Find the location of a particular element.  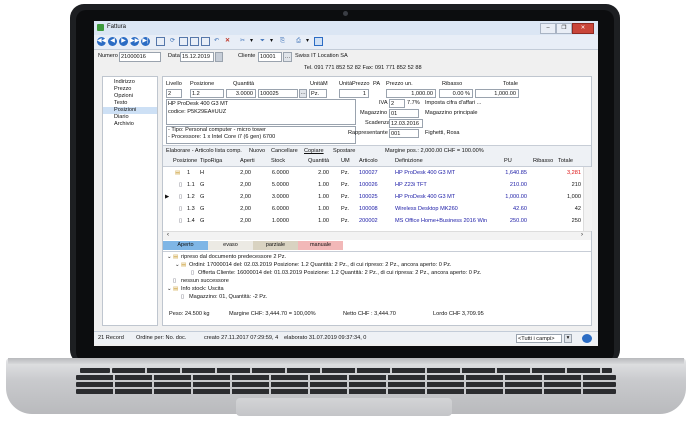

status-tab-aperto: Aperto is located at coordinates (185, 245).